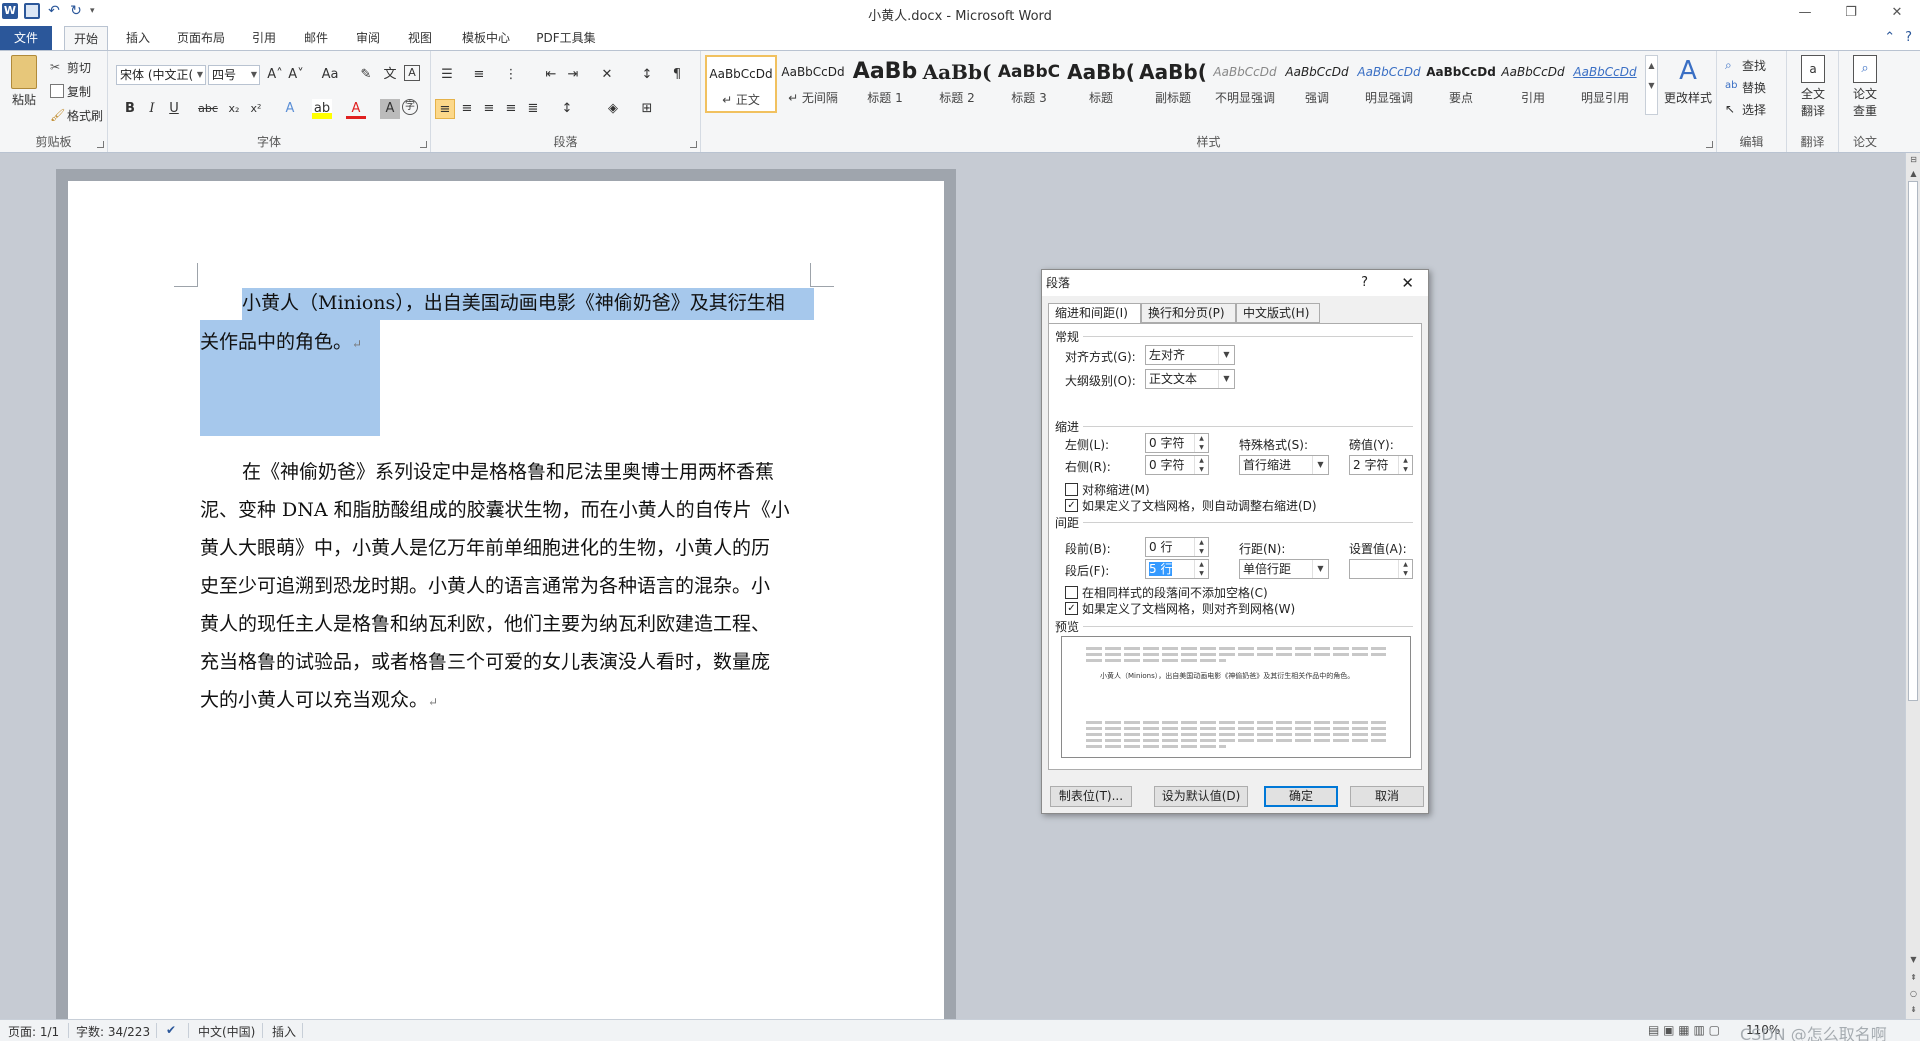  Describe the element at coordinates (1381, 569) in the screenshot. I see `line-spacing-at-spinner: ▲ ▼` at that location.